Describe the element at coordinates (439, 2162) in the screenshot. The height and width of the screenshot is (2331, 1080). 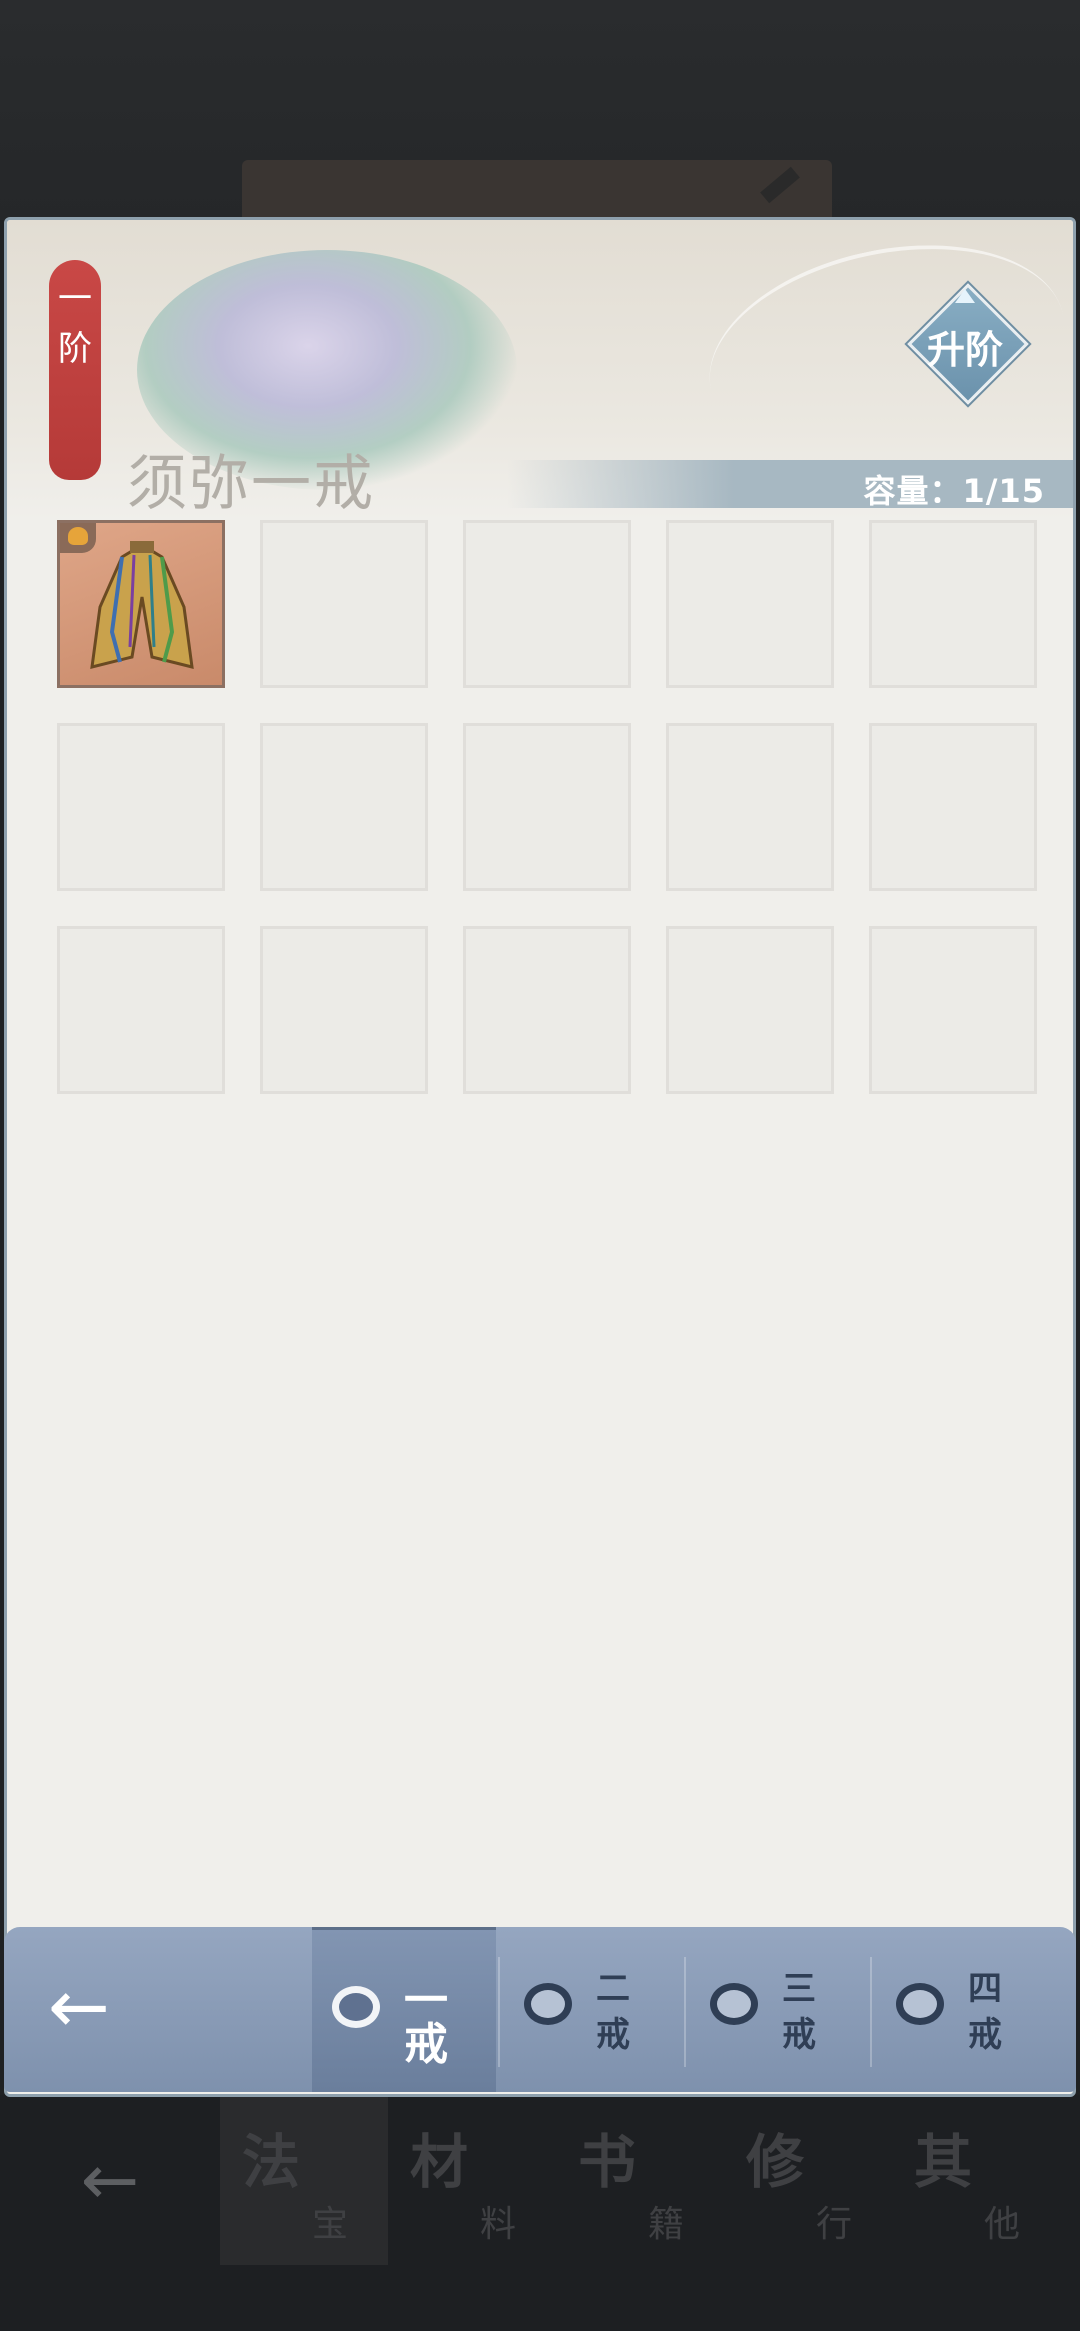
I see `bg-tab-cailiao-big: 材` at that location.